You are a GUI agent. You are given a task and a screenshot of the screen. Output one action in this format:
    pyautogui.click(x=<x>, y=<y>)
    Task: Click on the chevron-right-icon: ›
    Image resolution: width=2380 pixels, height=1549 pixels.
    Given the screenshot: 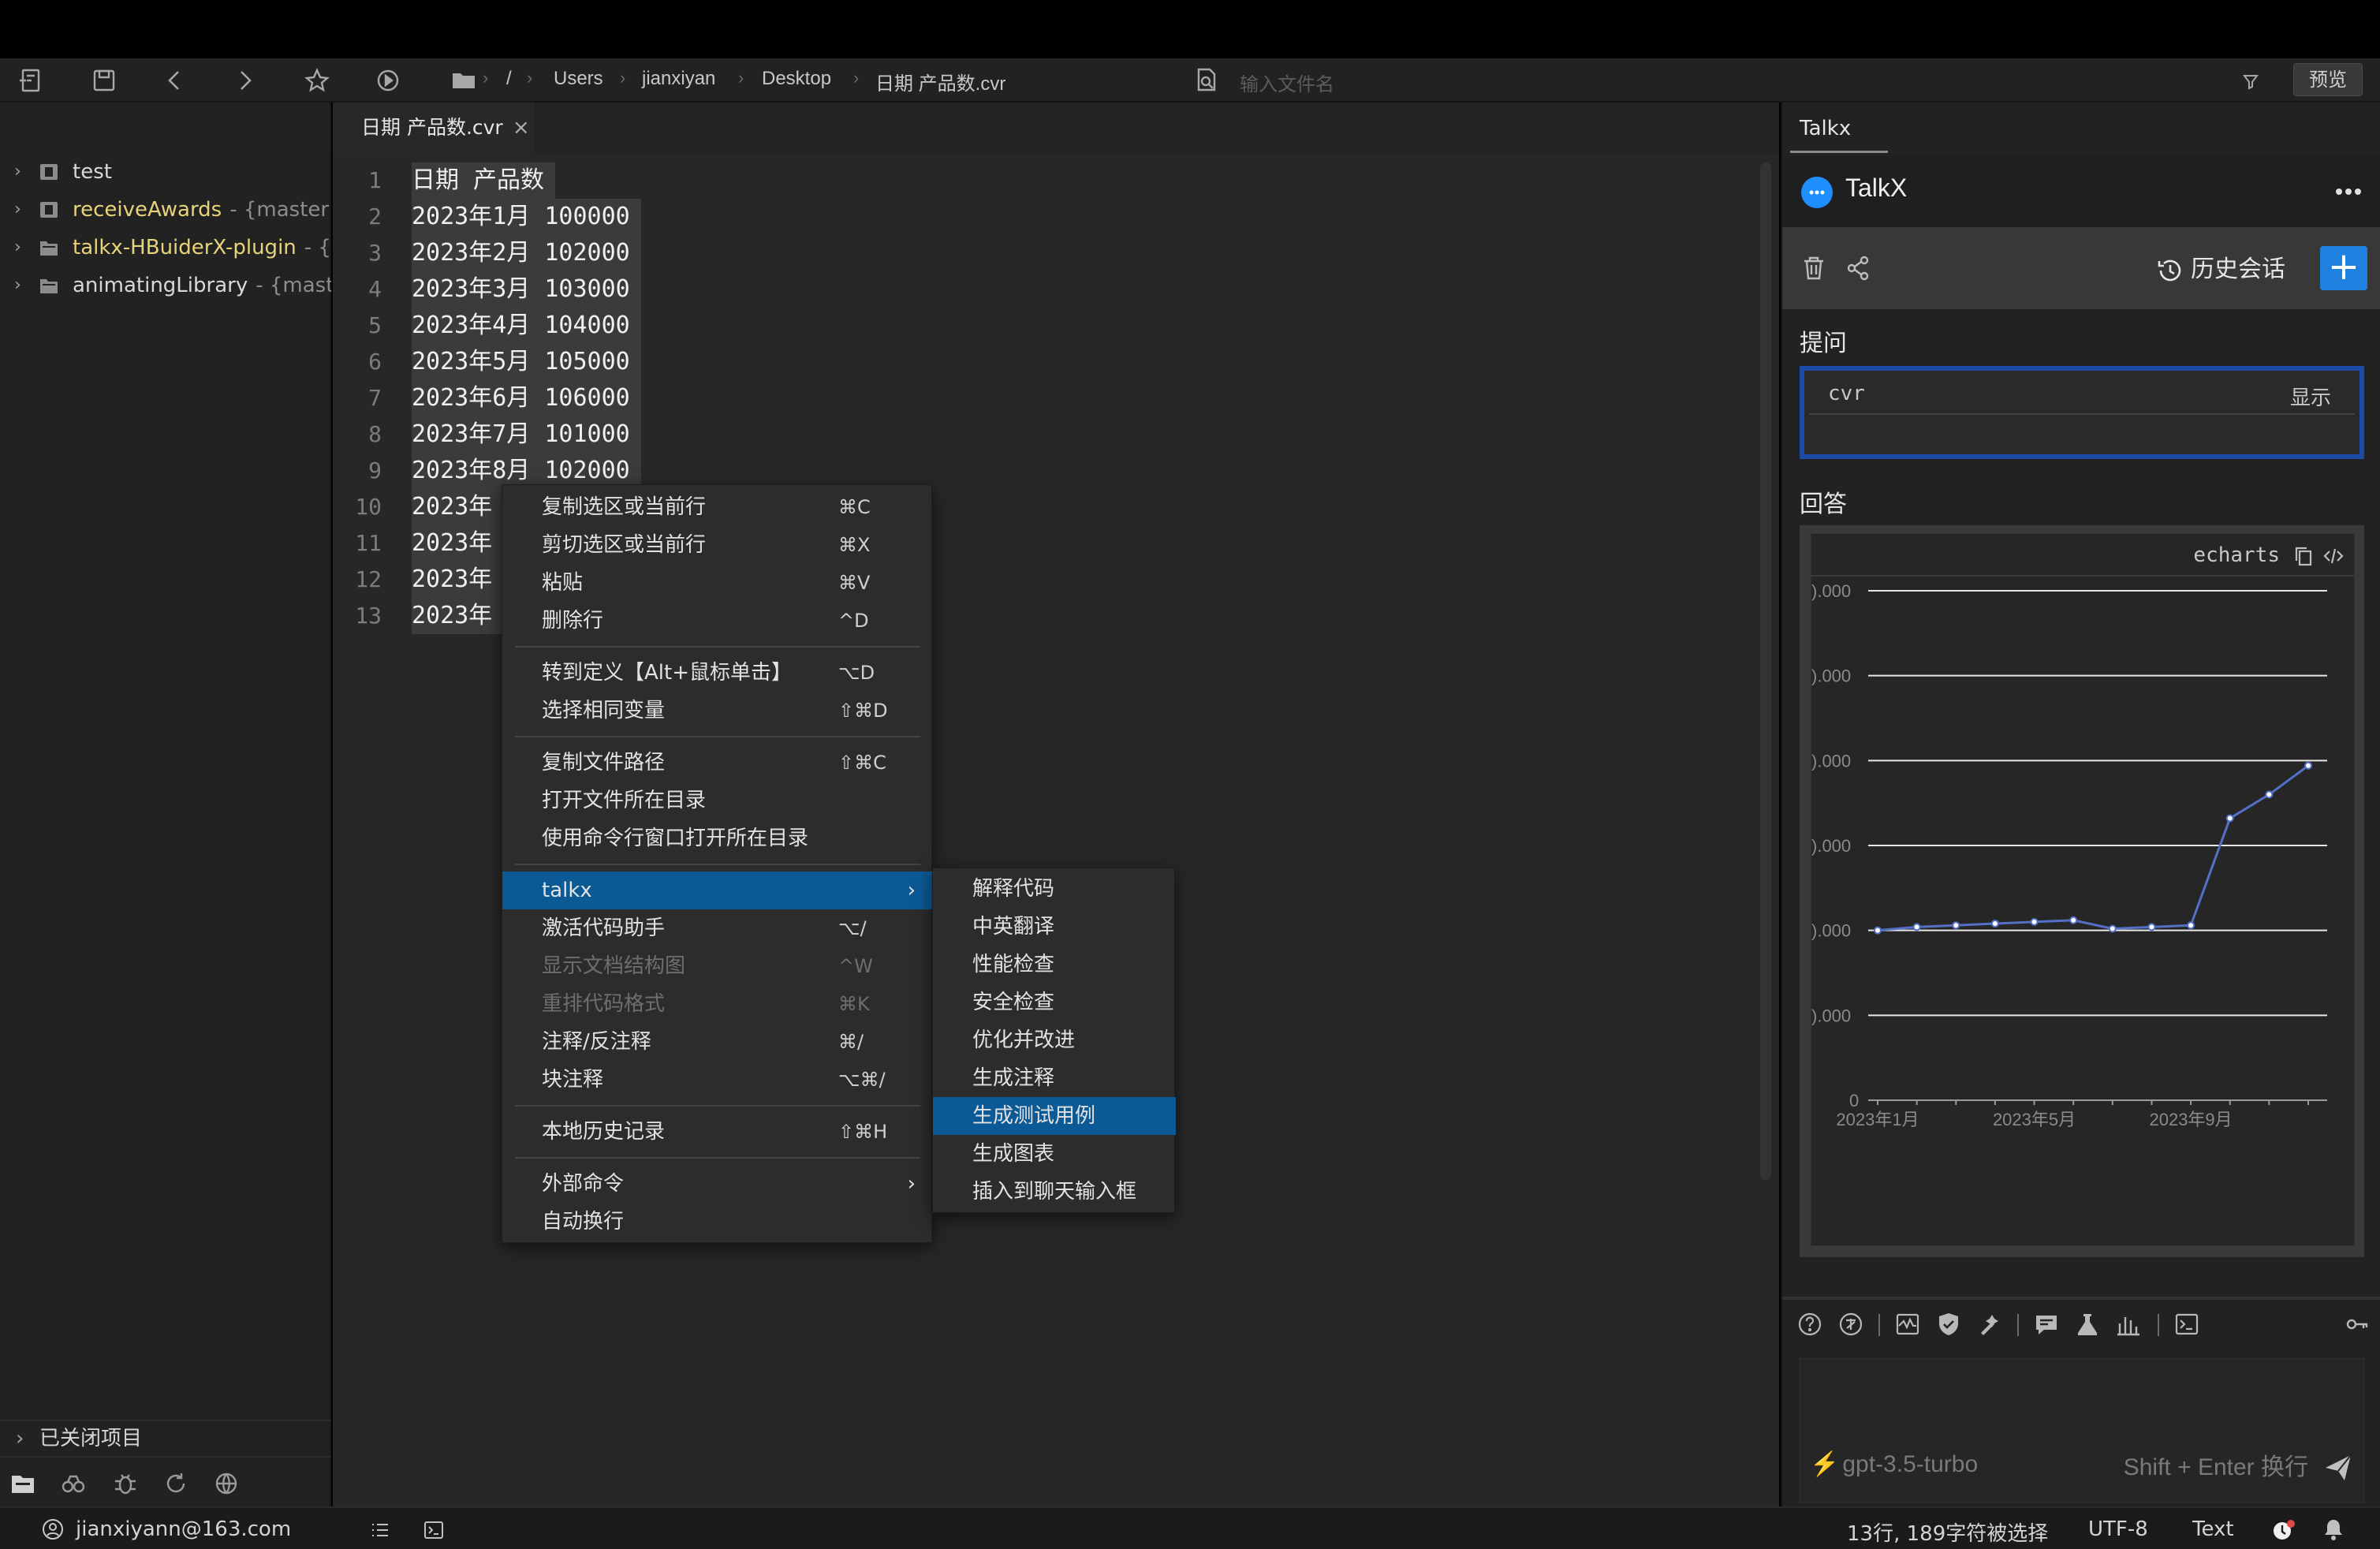 What is the action you would take?
    pyautogui.click(x=17, y=209)
    